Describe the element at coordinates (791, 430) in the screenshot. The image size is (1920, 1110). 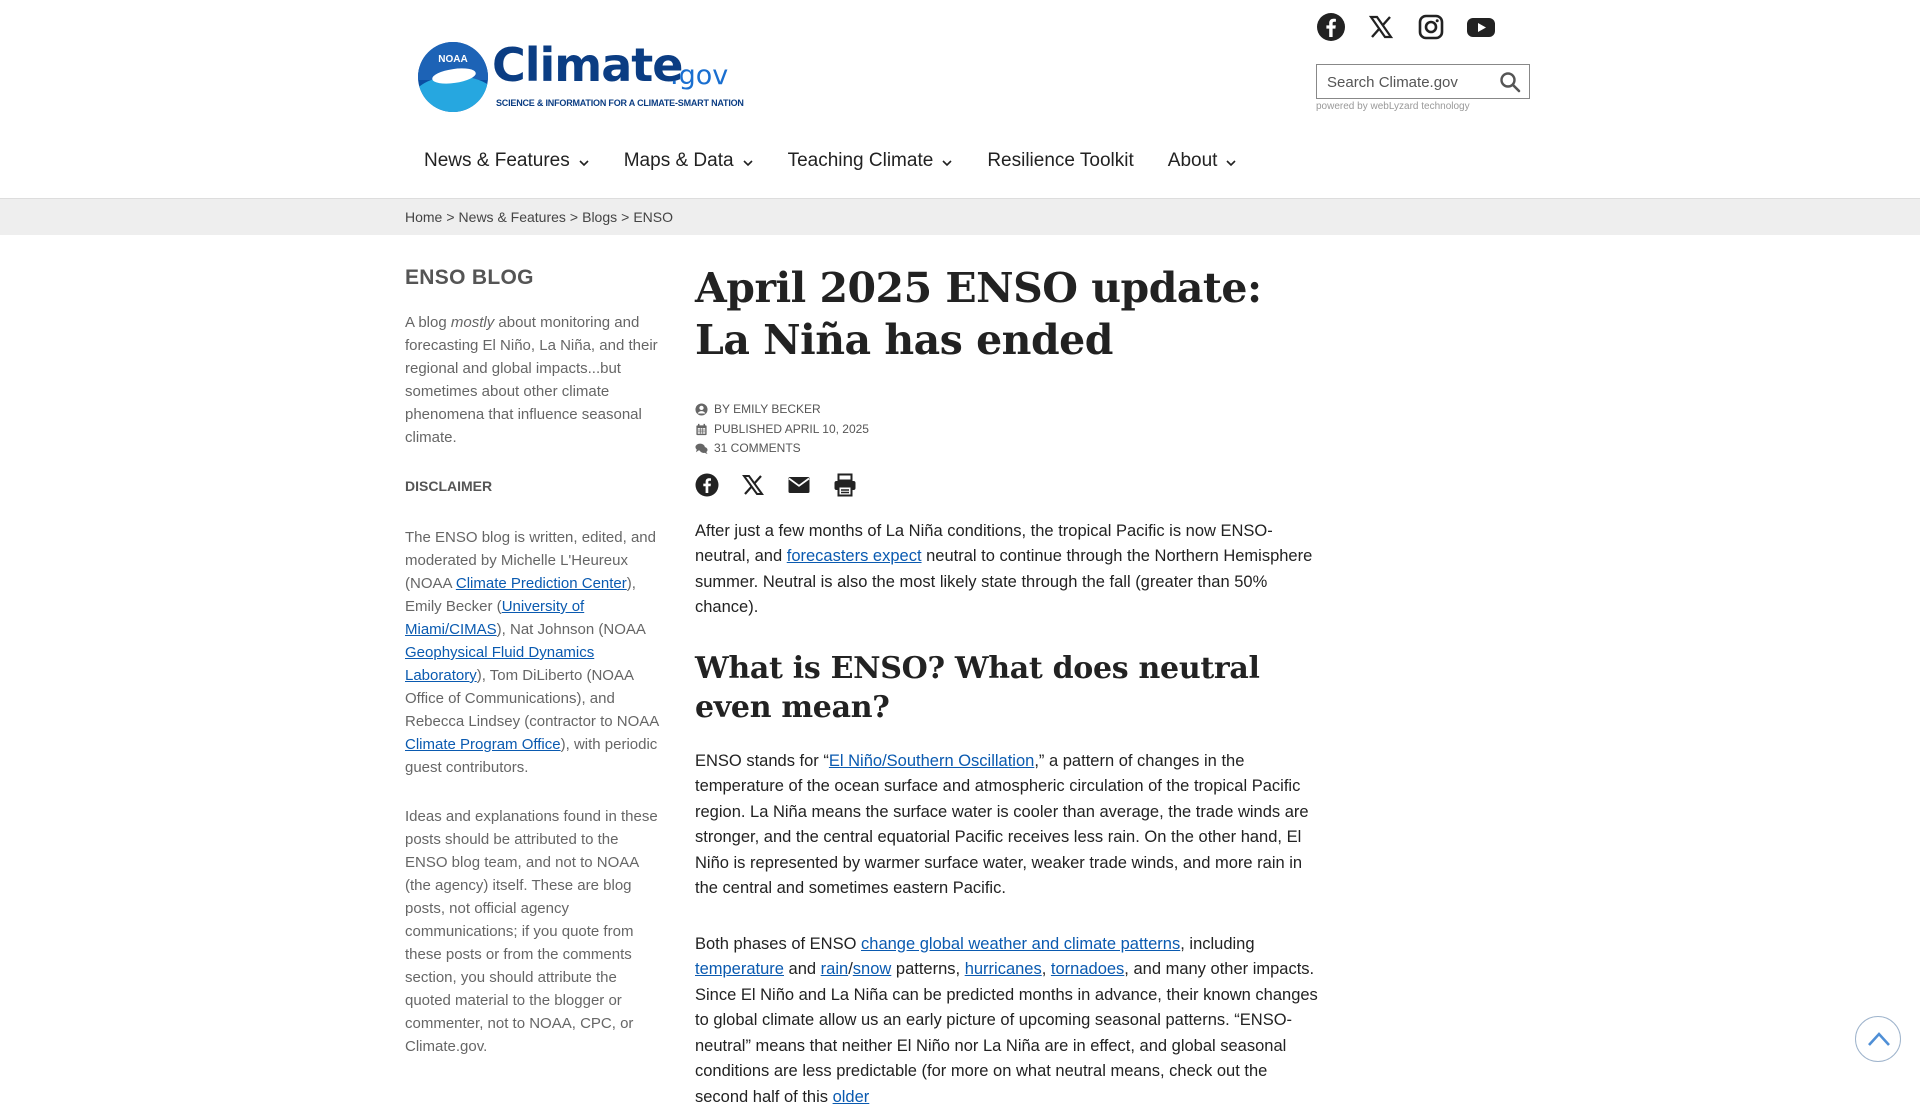
I see `article-date: PUBLISHED APRIL 10, 2025` at that location.